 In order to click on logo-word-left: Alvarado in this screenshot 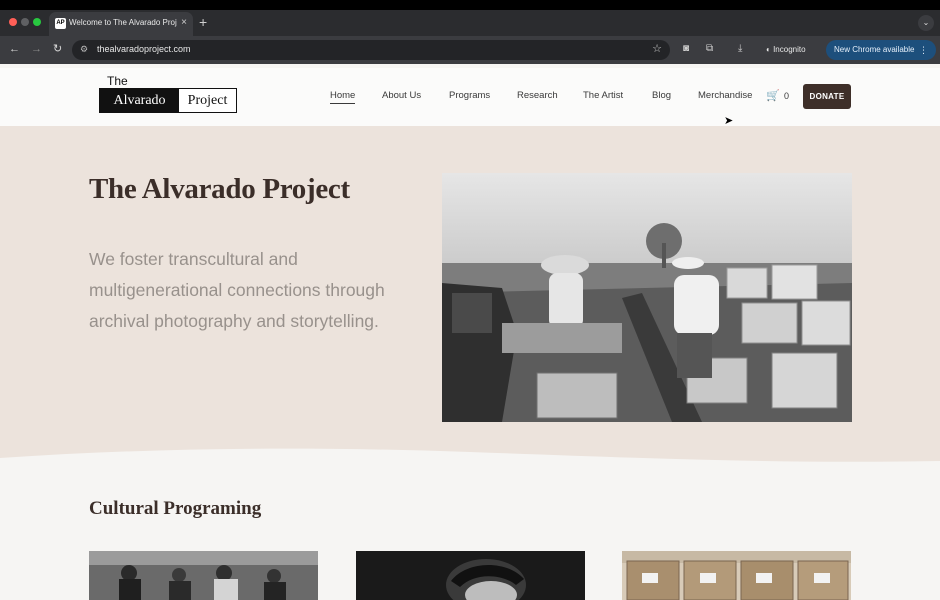, I will do `click(139, 100)`.